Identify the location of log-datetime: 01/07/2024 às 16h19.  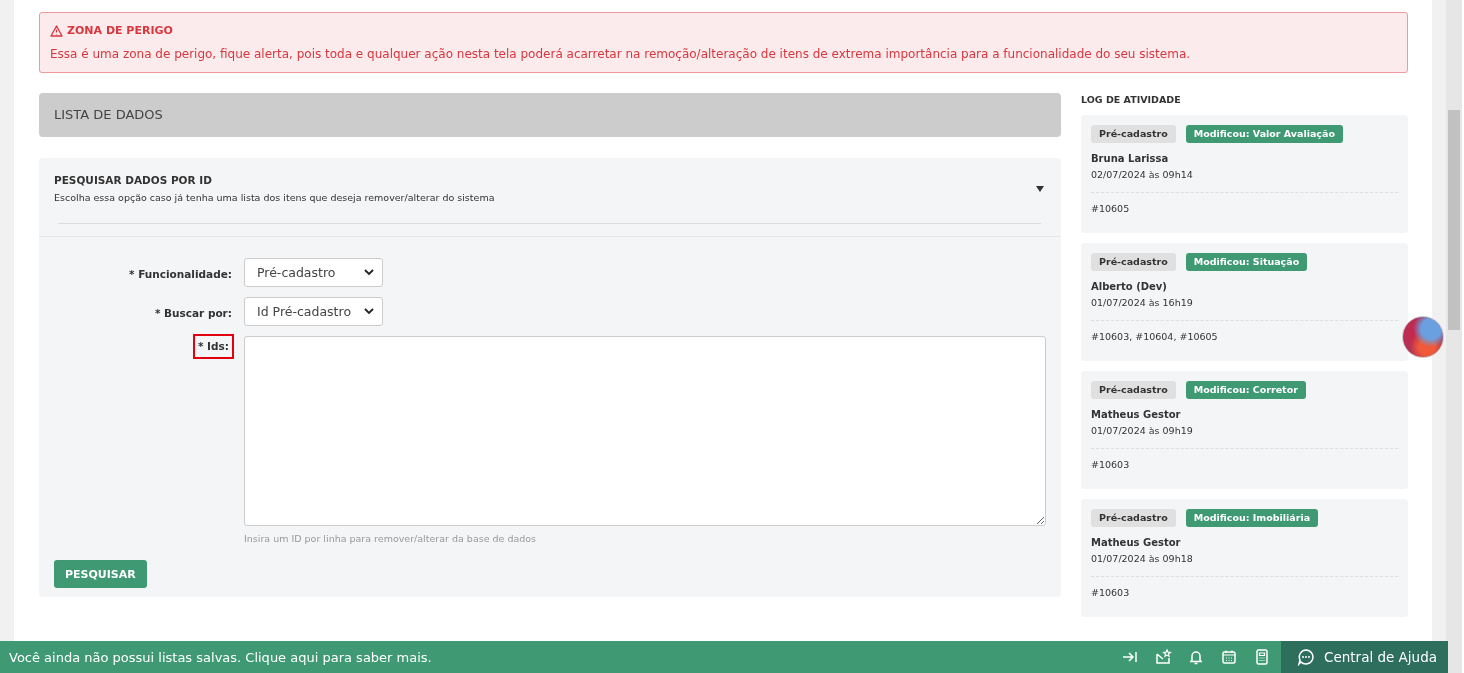
(1244, 309).